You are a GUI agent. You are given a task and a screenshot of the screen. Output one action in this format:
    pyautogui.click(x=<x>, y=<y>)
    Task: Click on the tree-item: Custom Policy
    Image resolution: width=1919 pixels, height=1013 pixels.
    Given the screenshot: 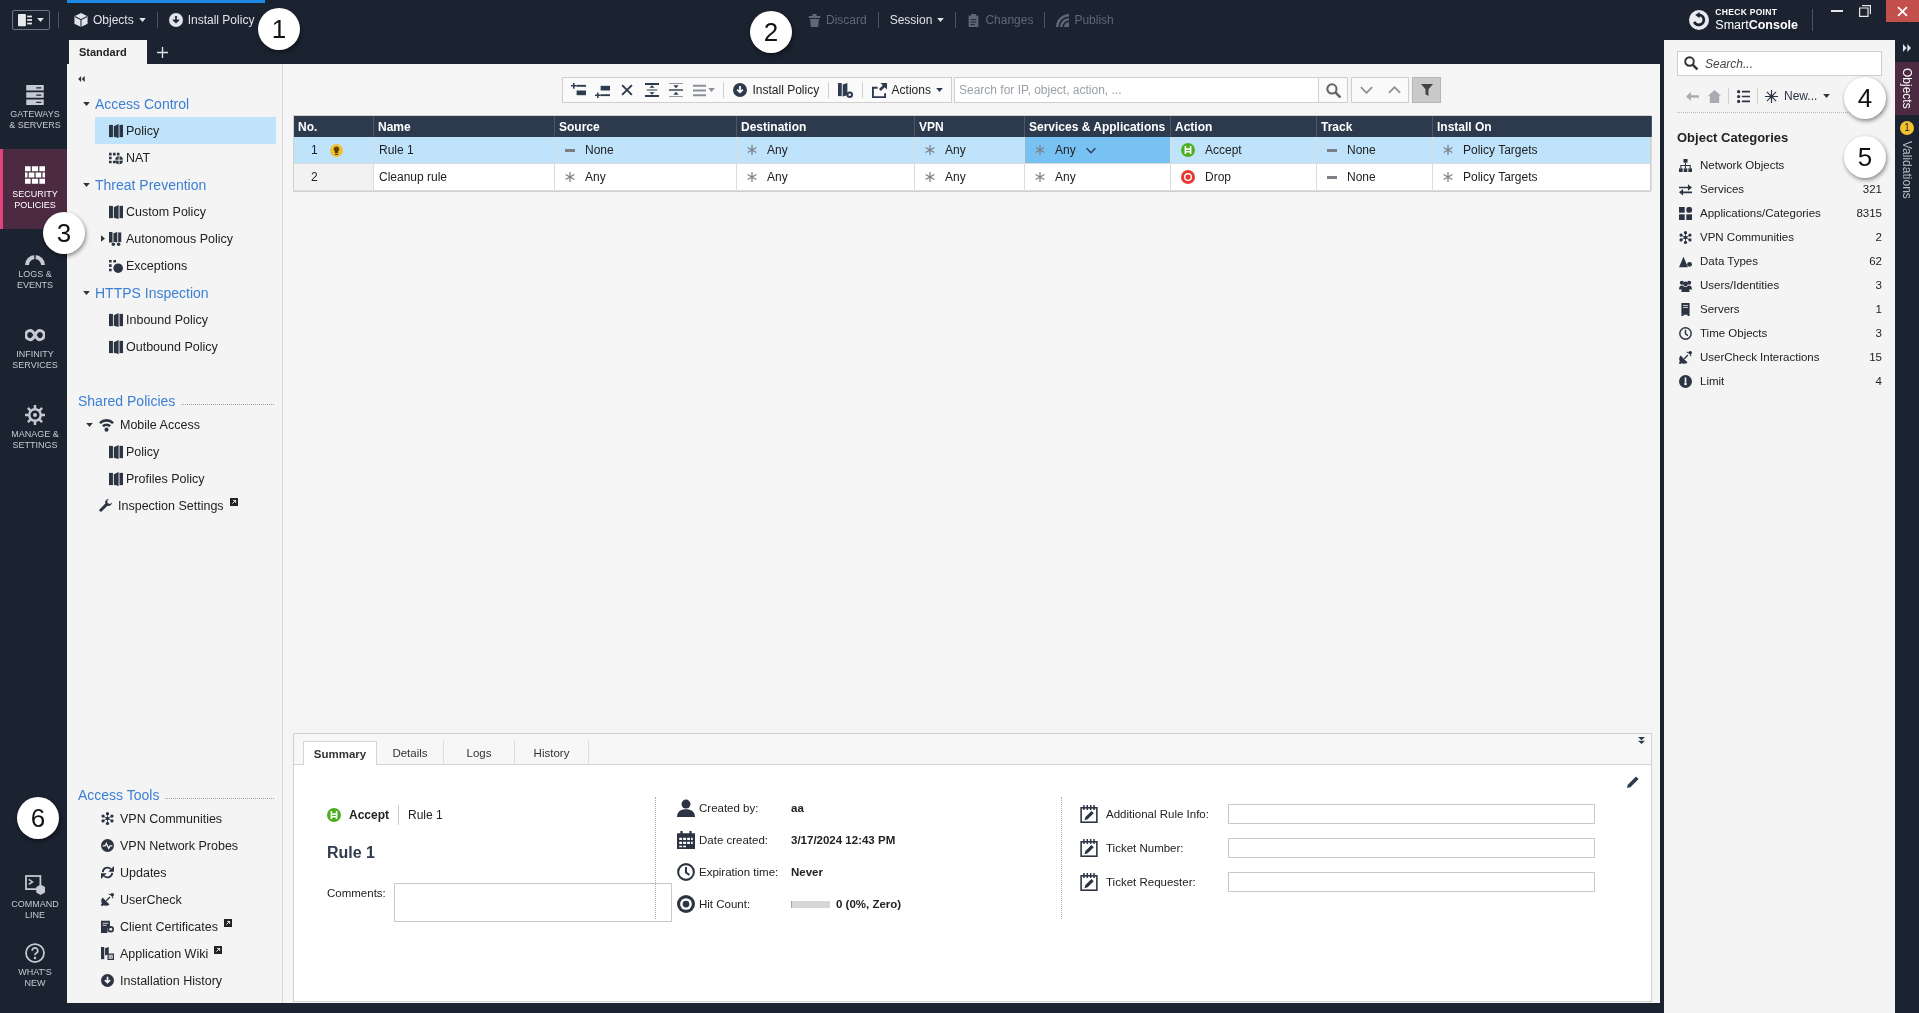 What is the action you would take?
    pyautogui.click(x=185, y=211)
    